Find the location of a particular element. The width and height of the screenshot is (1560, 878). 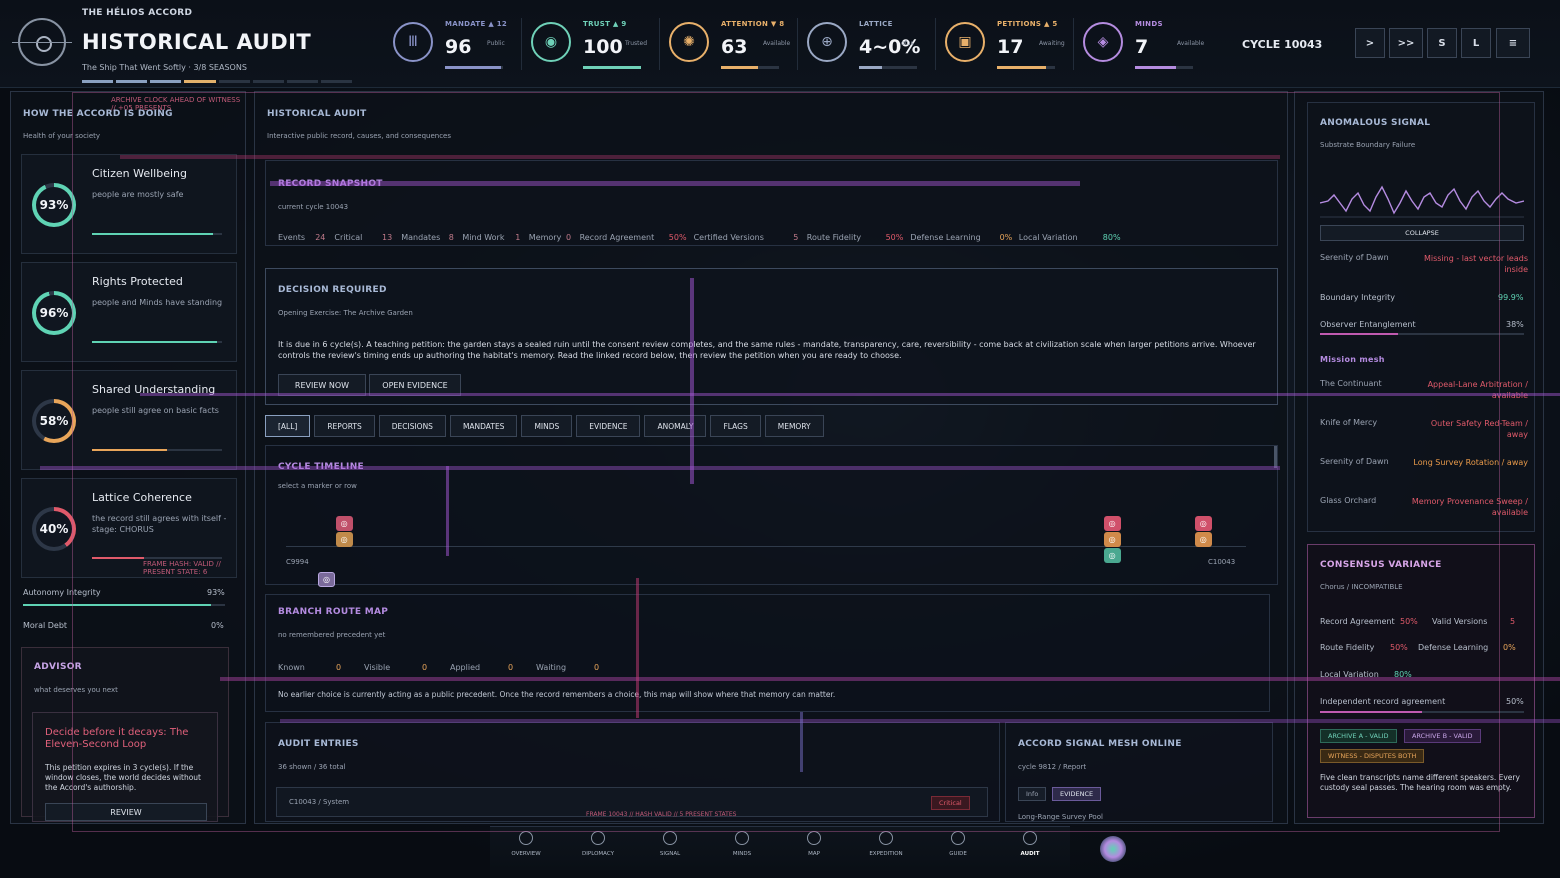

valid-versions-label: Valid Versions is located at coordinates (1460, 621).